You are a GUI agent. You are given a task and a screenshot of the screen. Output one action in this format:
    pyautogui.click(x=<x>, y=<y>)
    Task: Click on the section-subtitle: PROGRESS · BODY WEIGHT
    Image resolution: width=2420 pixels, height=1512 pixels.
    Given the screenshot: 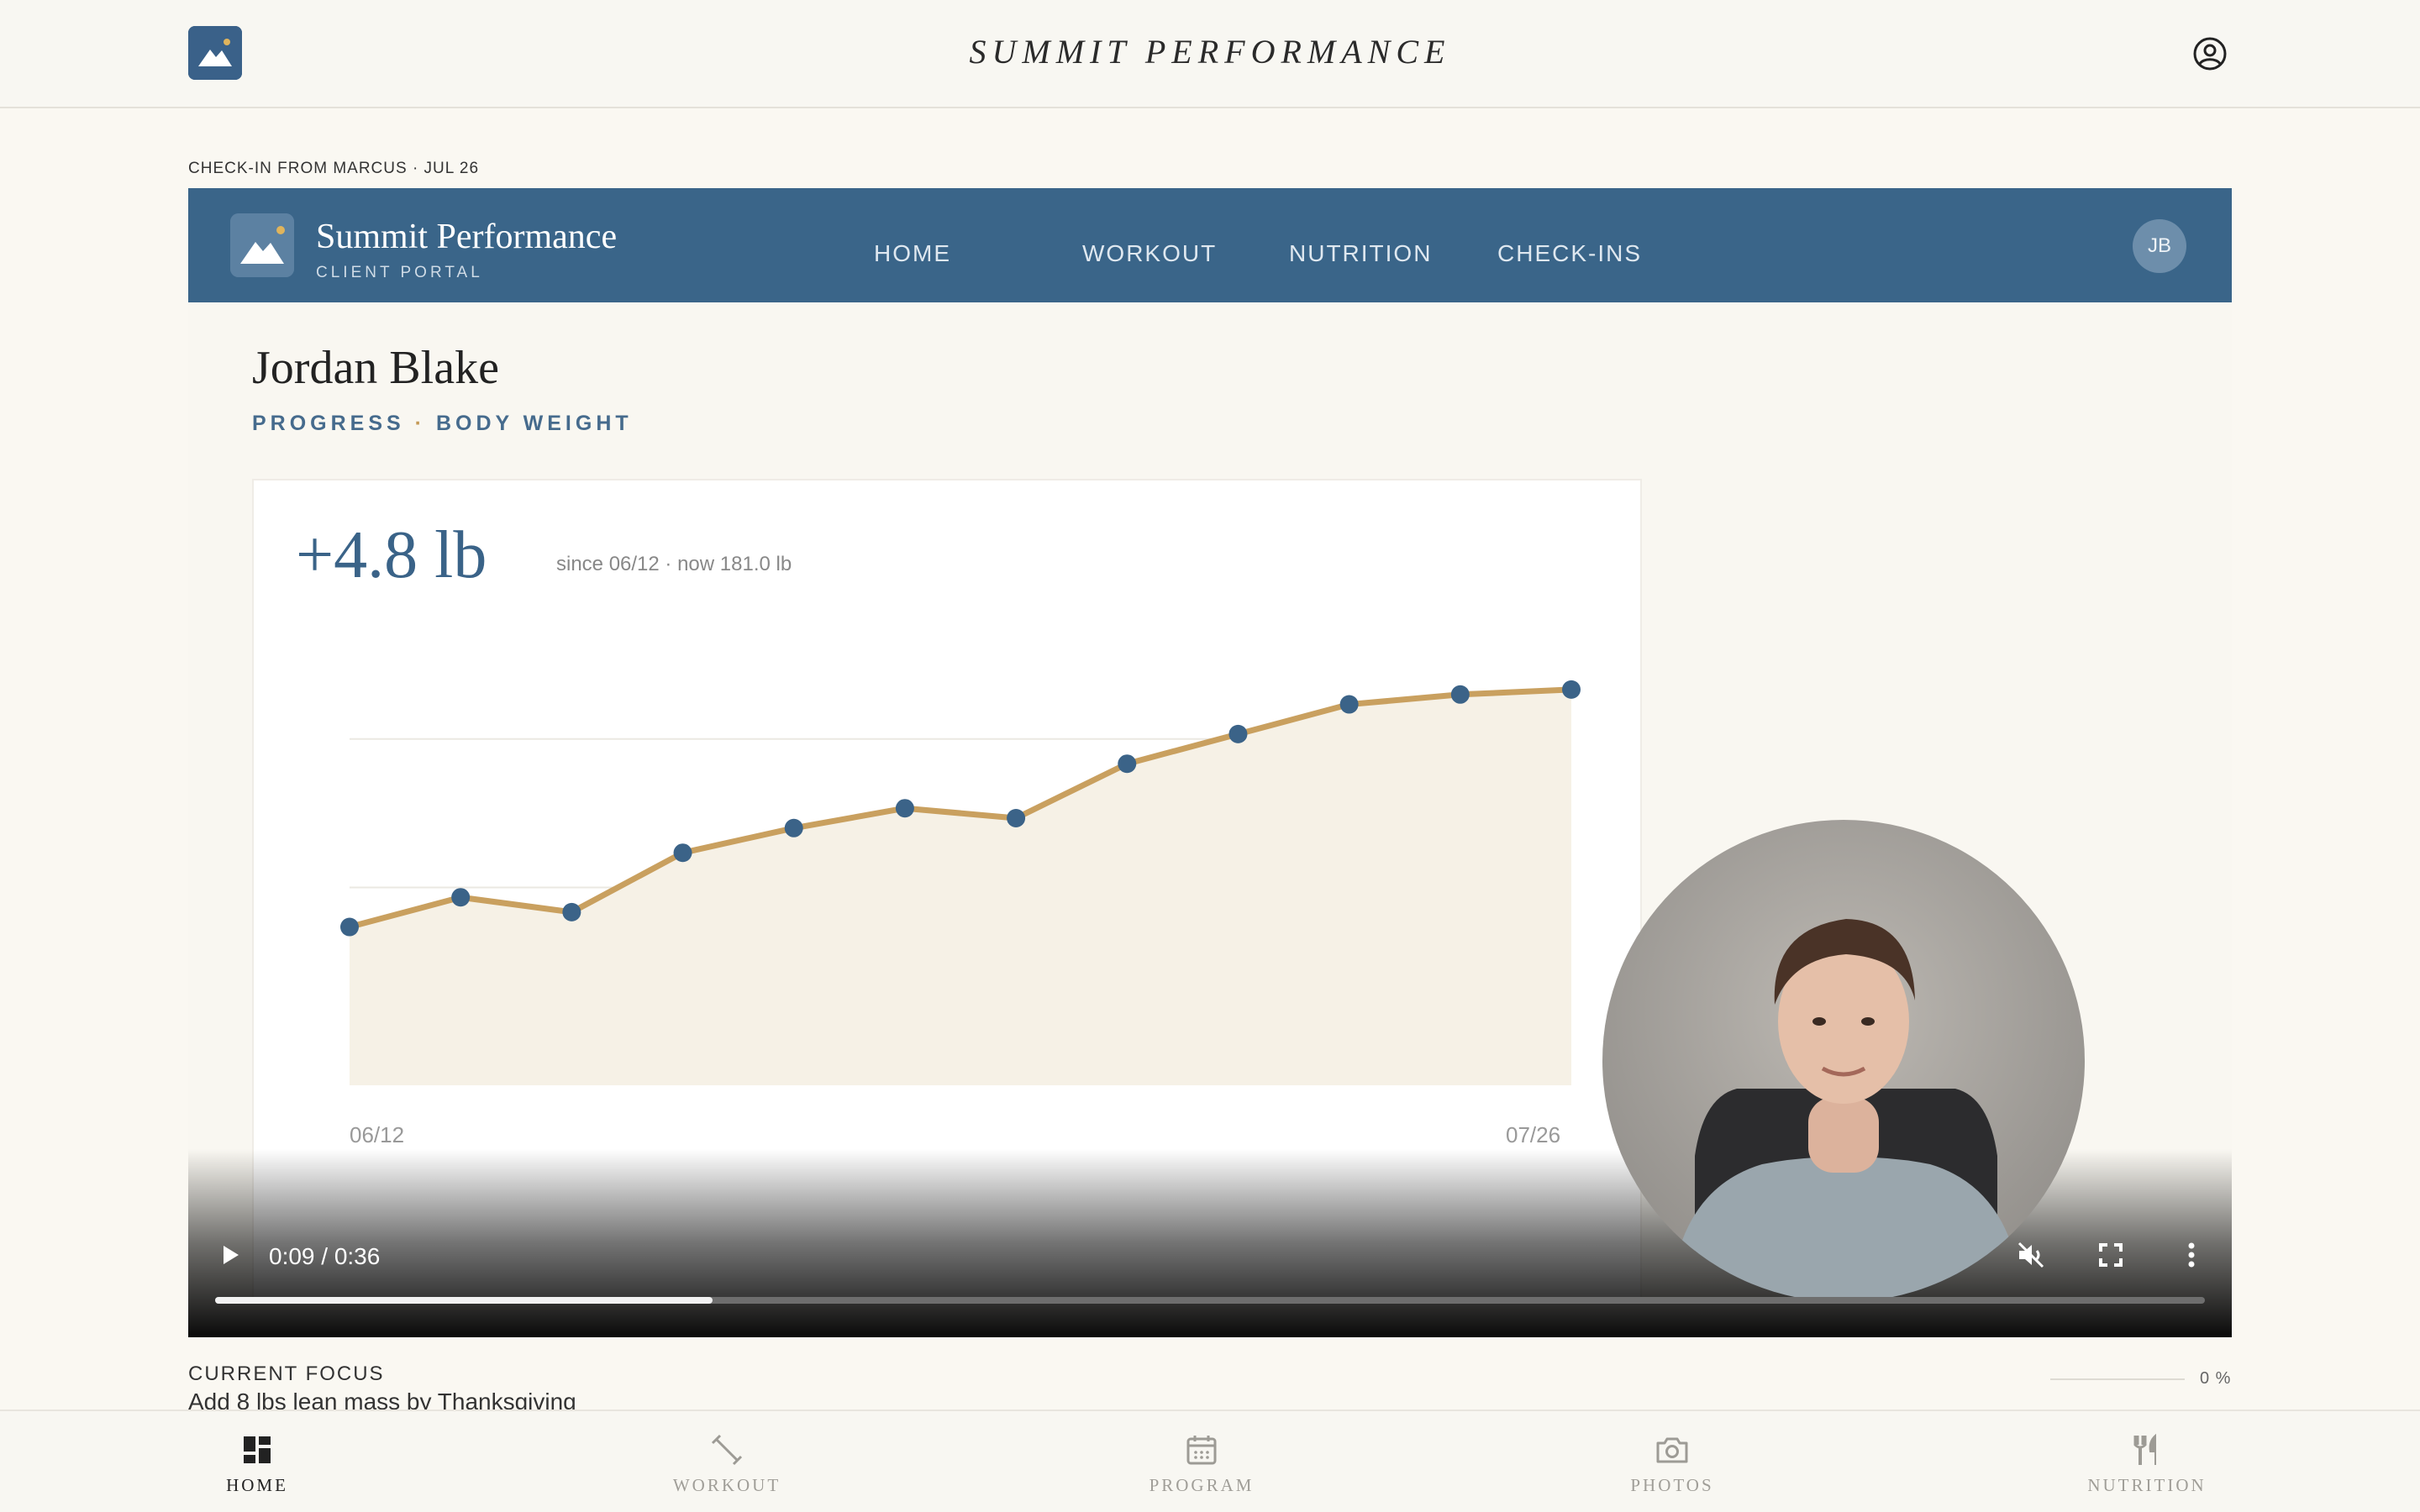 What is the action you would take?
    pyautogui.click(x=442, y=424)
    